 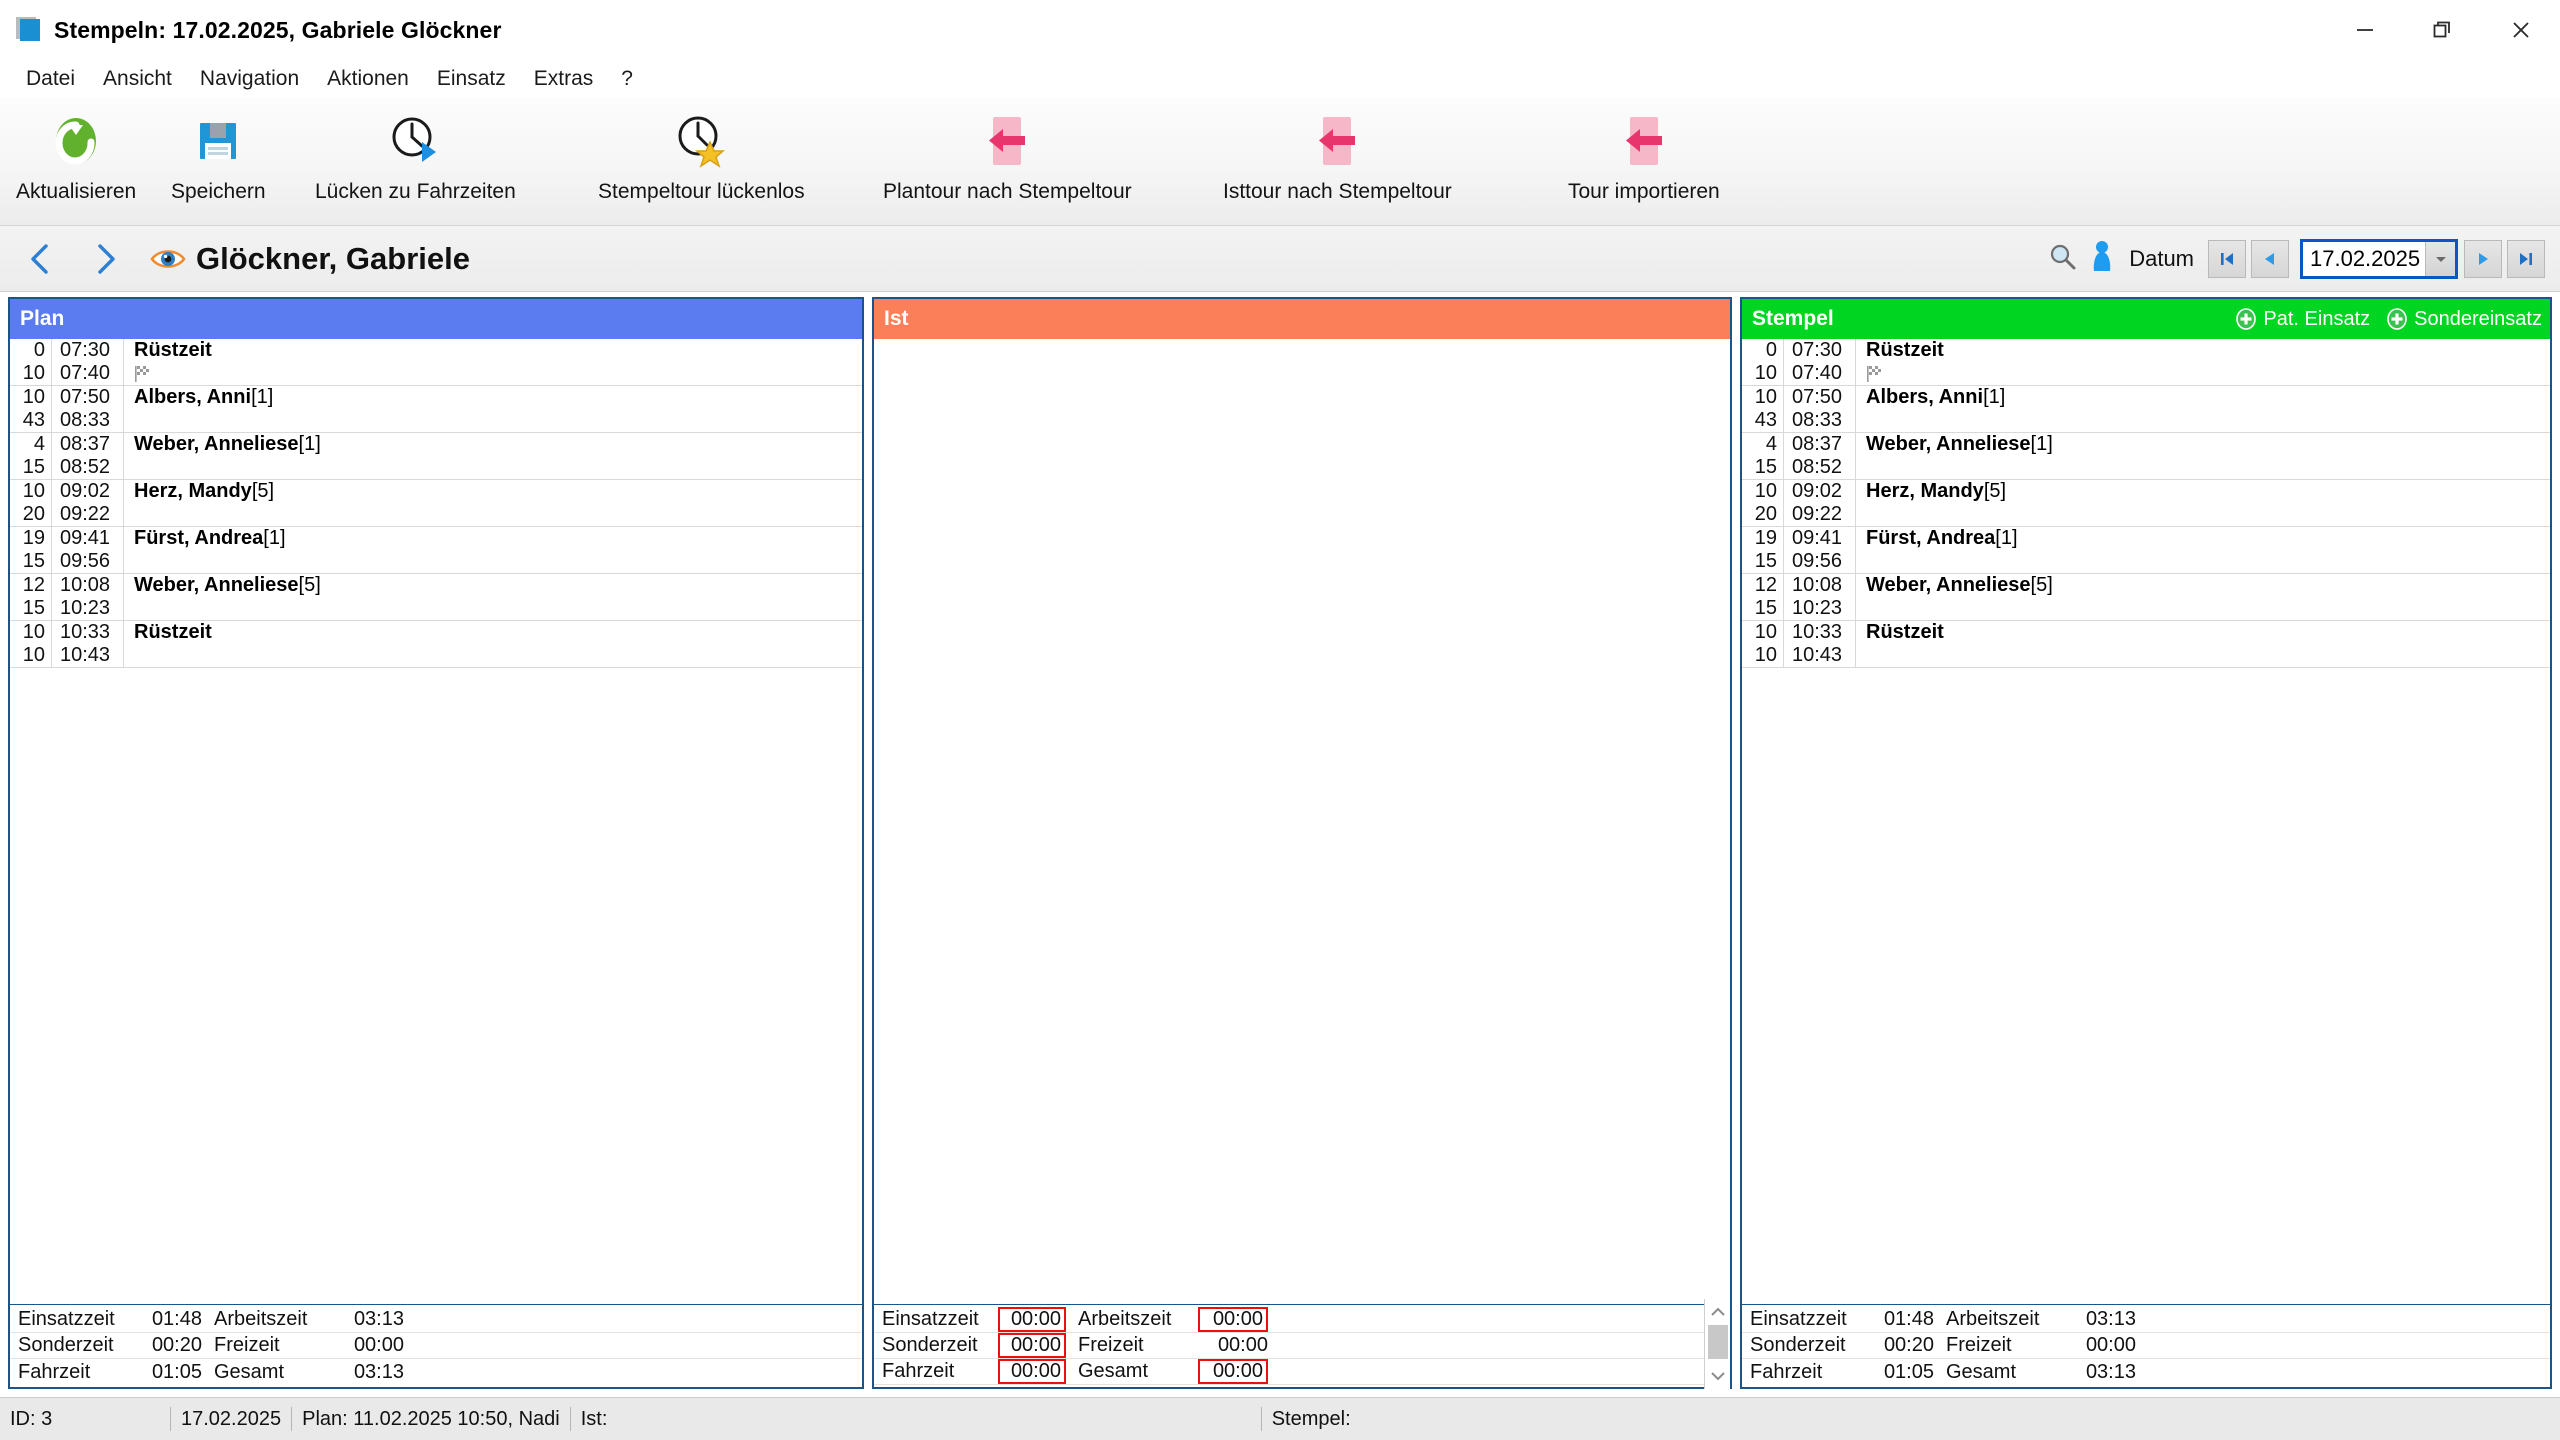 What do you see at coordinates (930, 1345) in the screenshot?
I see `summary-label: Sonderzeit` at bounding box center [930, 1345].